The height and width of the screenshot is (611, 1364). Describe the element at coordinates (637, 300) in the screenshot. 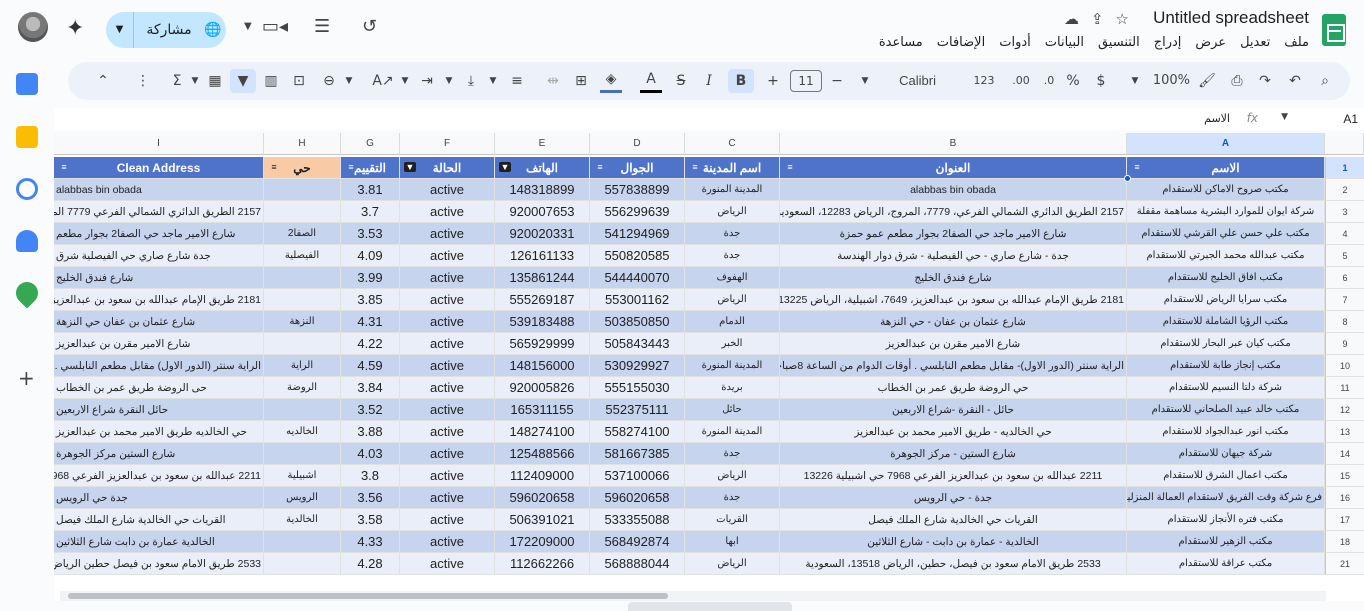

I see `cell-d: 553001162` at that location.